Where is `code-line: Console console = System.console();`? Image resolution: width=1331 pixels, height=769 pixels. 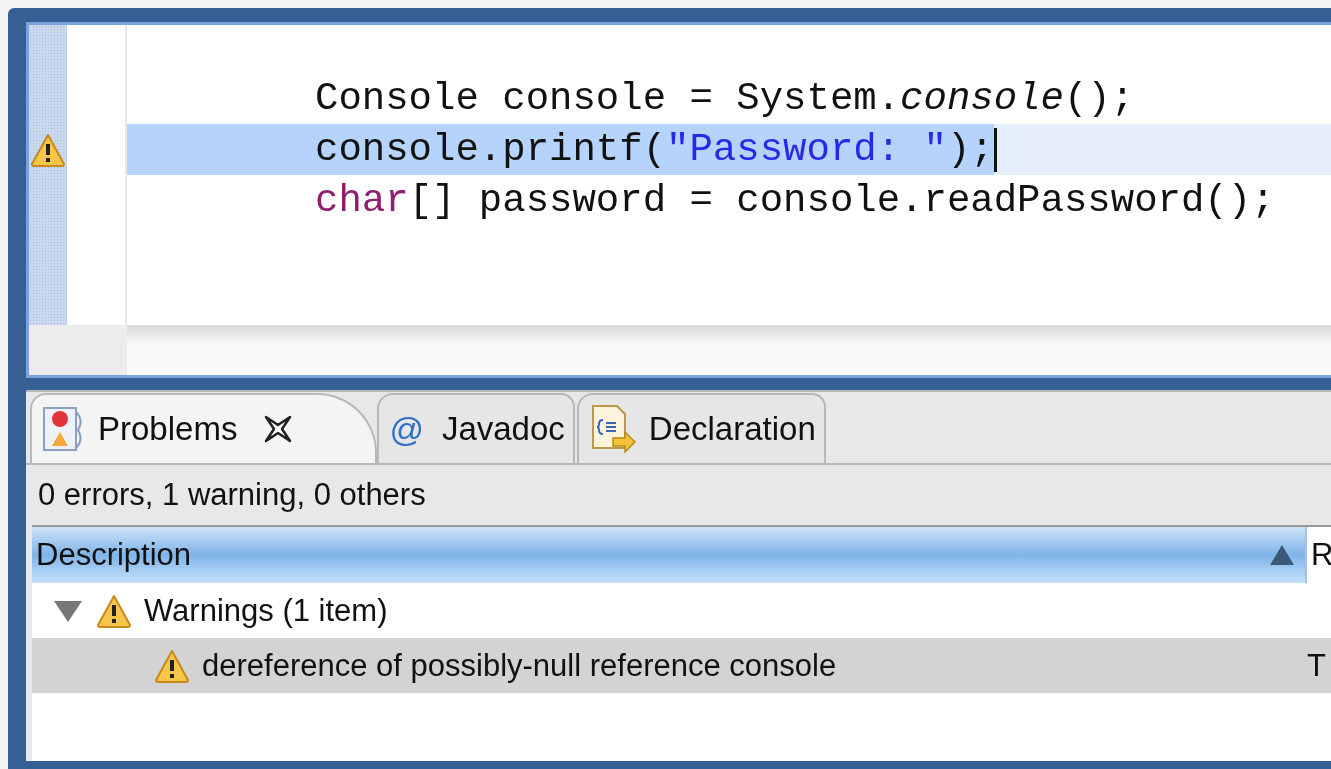
code-line: Console console = System.console(); is located at coordinates (724, 99).